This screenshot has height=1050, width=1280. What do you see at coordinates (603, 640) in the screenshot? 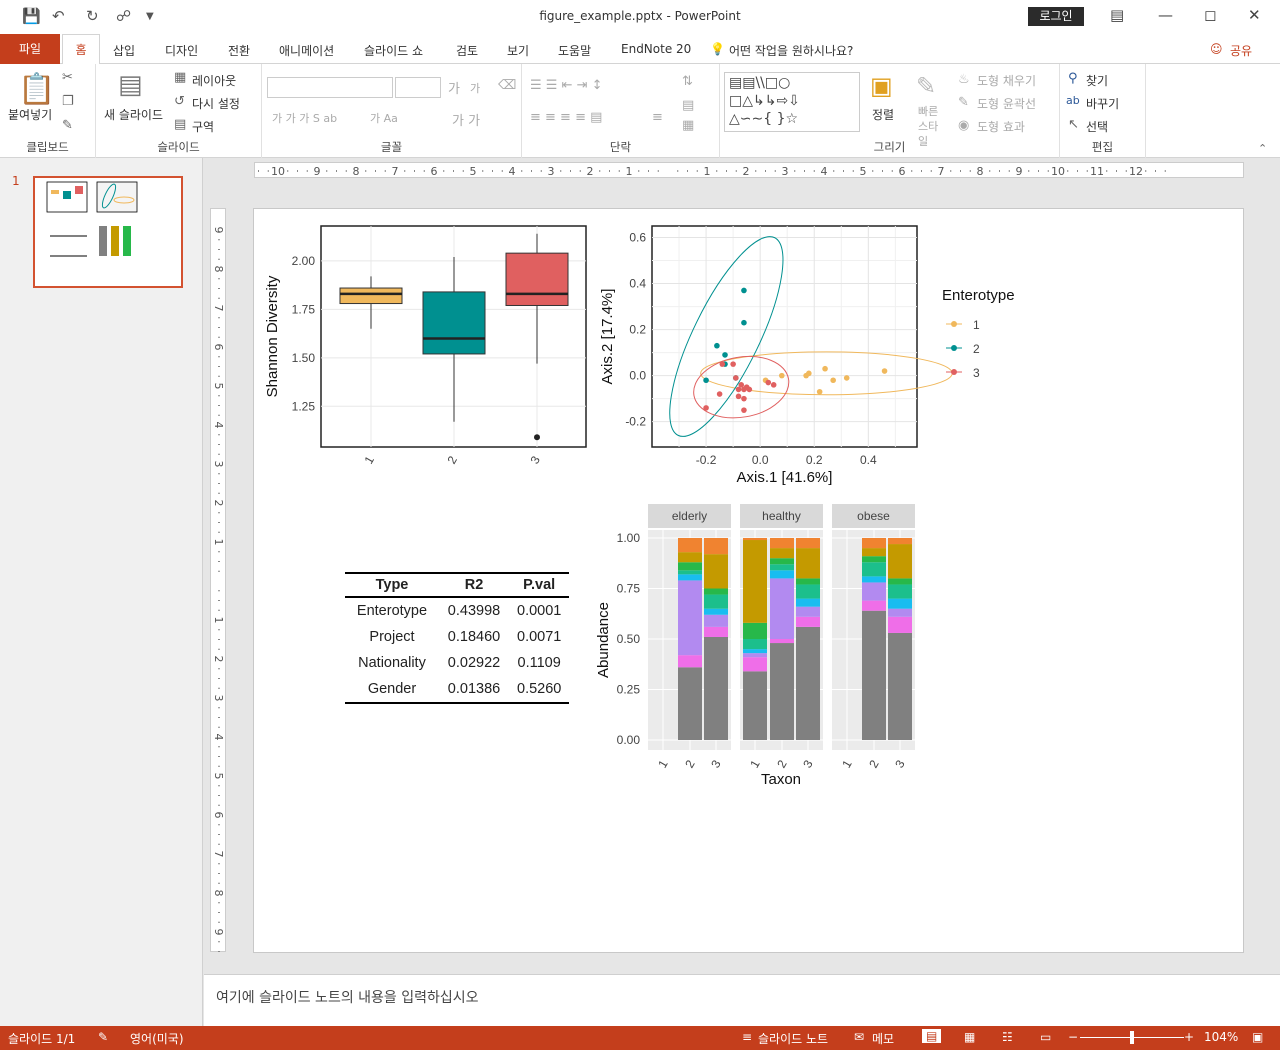
I see `y-axis-title: Abundance` at bounding box center [603, 640].